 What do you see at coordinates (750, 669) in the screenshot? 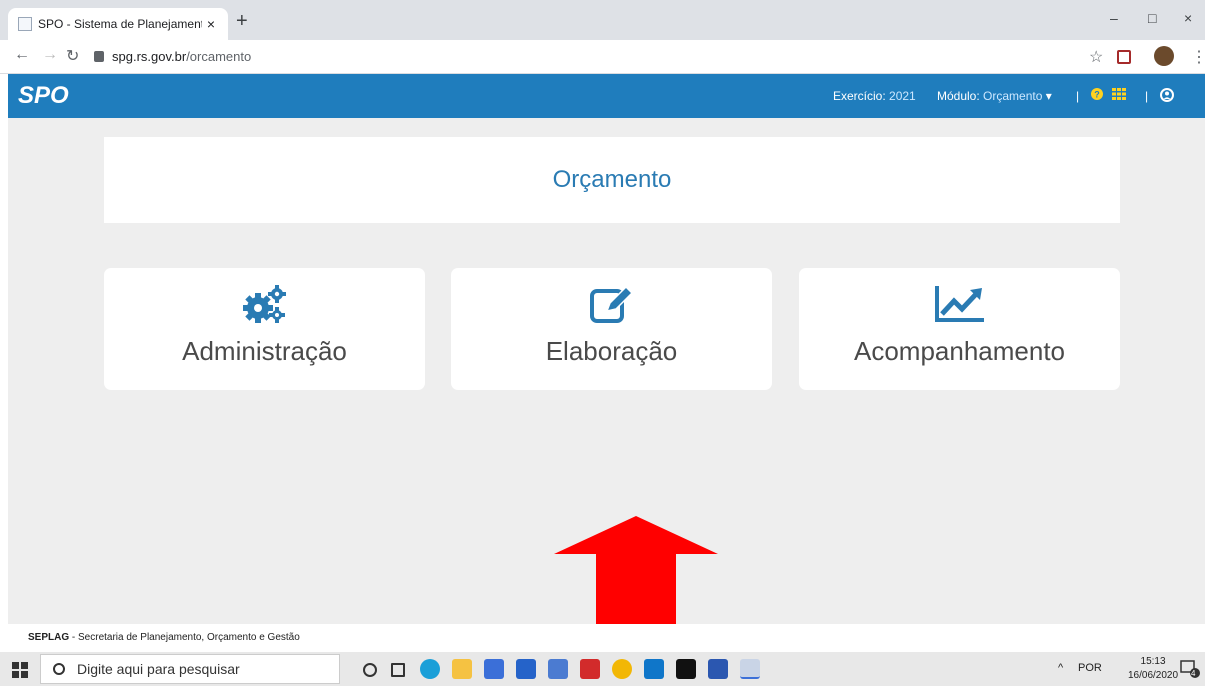
I see `chrome-active-icon` at bounding box center [750, 669].